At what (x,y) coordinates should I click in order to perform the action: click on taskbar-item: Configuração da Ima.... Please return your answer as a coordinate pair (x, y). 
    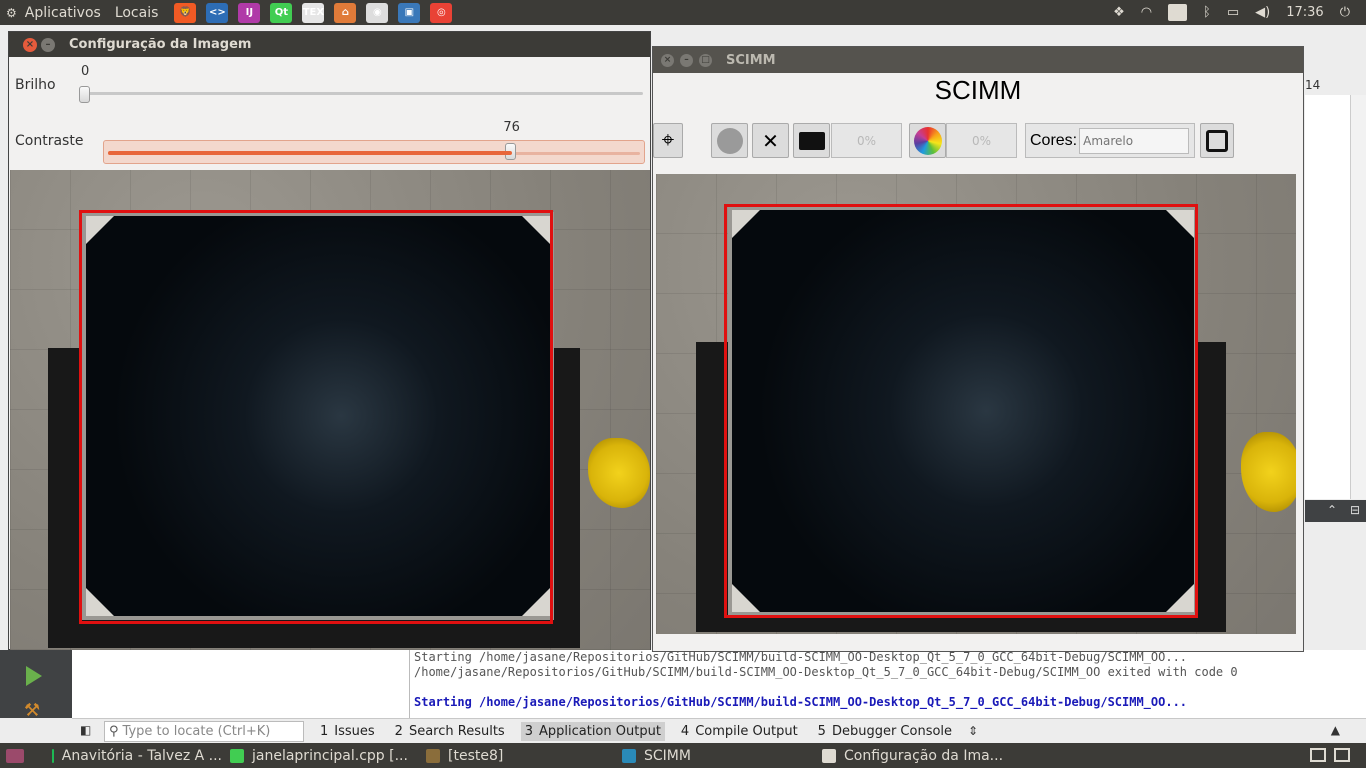
    Looking at the image, I should click on (924, 755).